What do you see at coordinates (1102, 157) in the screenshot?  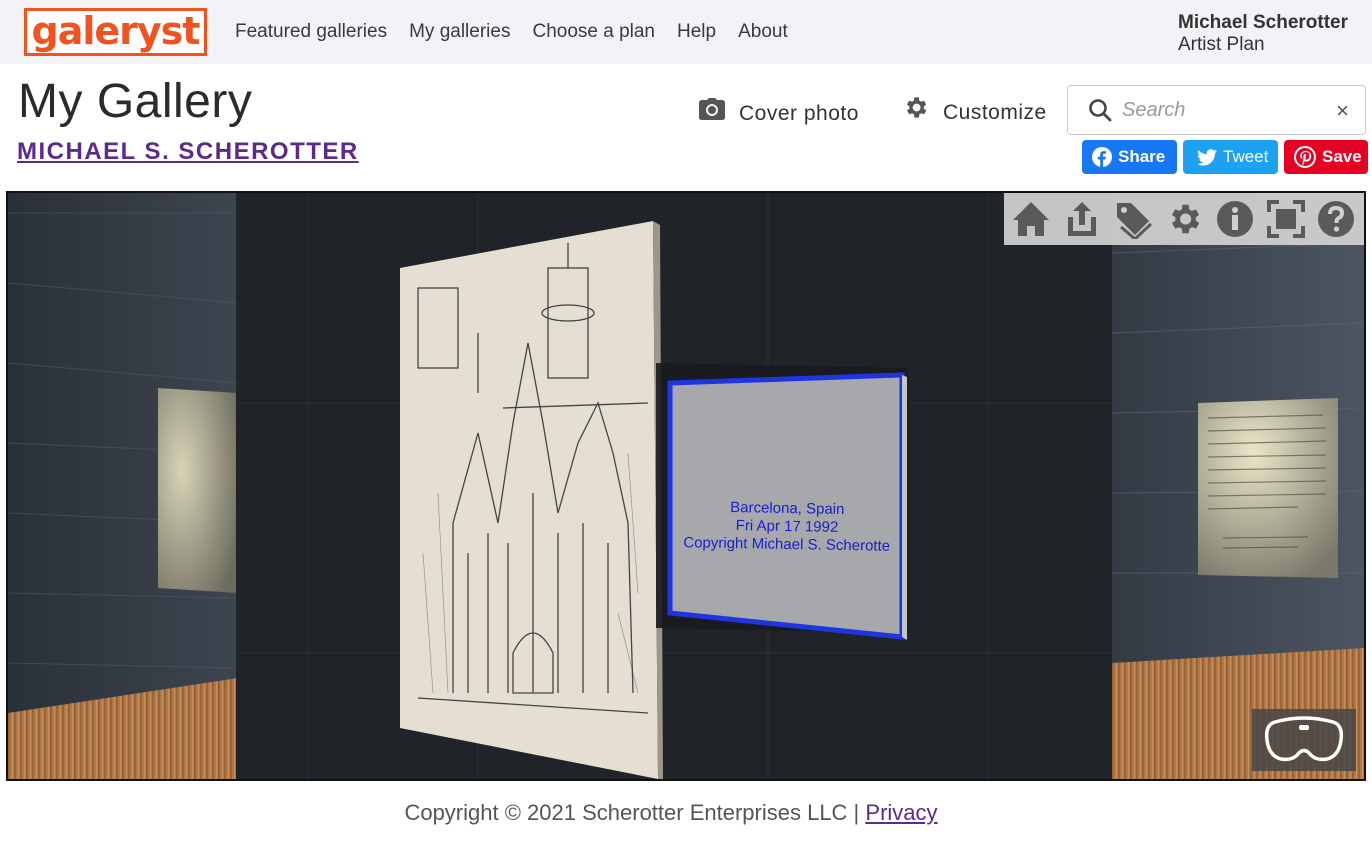 I see `facebook-icon` at bounding box center [1102, 157].